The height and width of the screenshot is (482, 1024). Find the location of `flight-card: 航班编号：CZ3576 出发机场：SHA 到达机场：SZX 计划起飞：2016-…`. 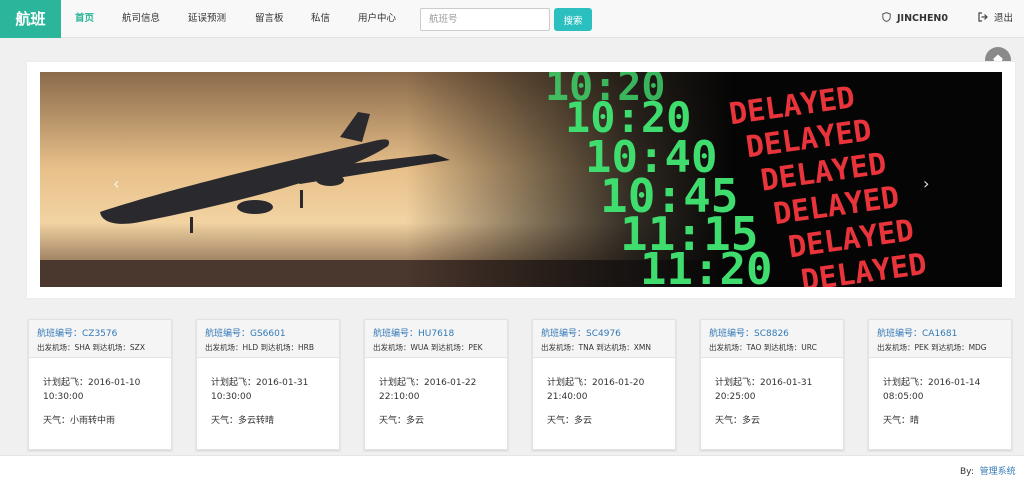

flight-card: 航班编号：CZ3576 出发机场：SHA 到达机场：SZX 计划起飞：2016-… is located at coordinates (100, 384).